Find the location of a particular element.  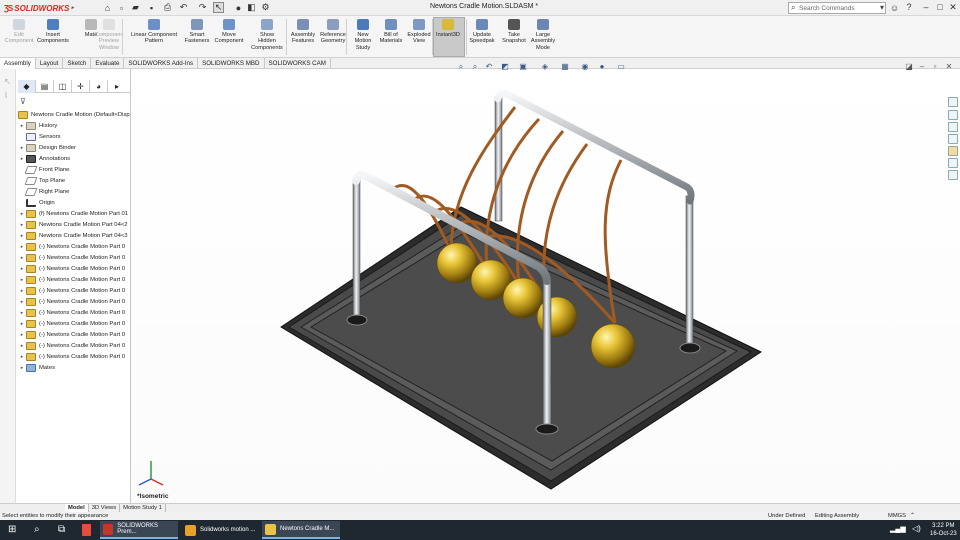

ribbon-button-3: Component Preview Window is located at coordinates (109, 35).